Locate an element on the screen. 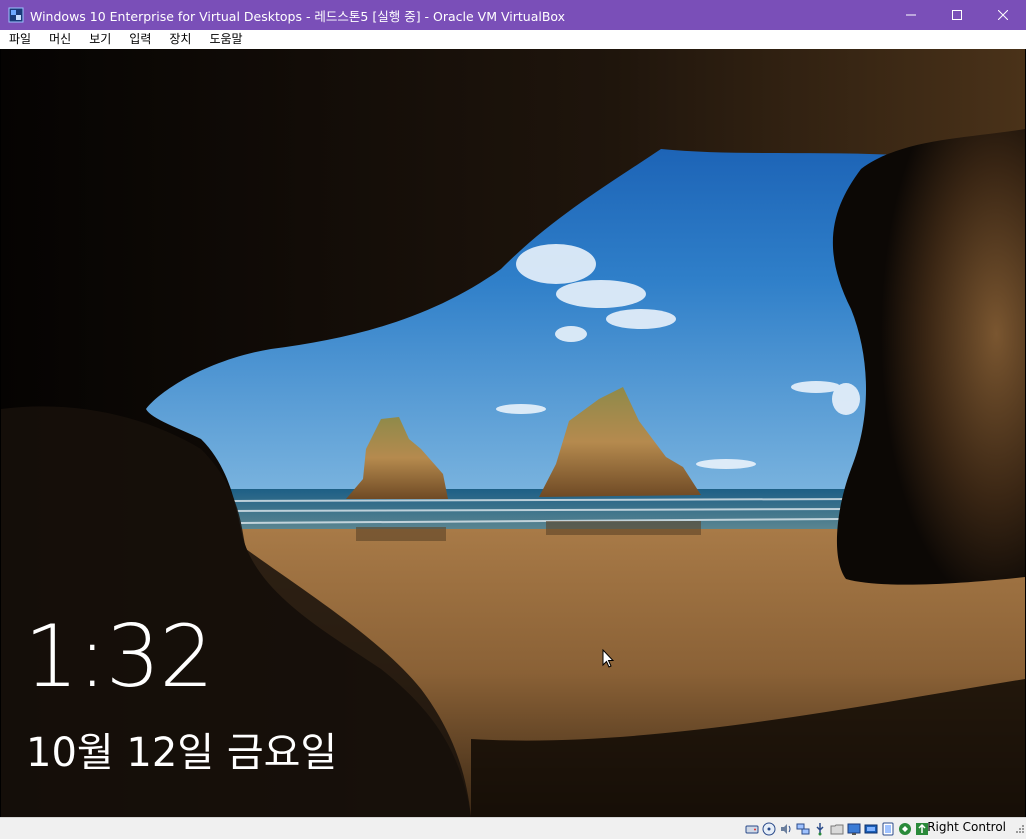 The width and height of the screenshot is (1026, 839). status-bar: Right Control is located at coordinates (513, 828).